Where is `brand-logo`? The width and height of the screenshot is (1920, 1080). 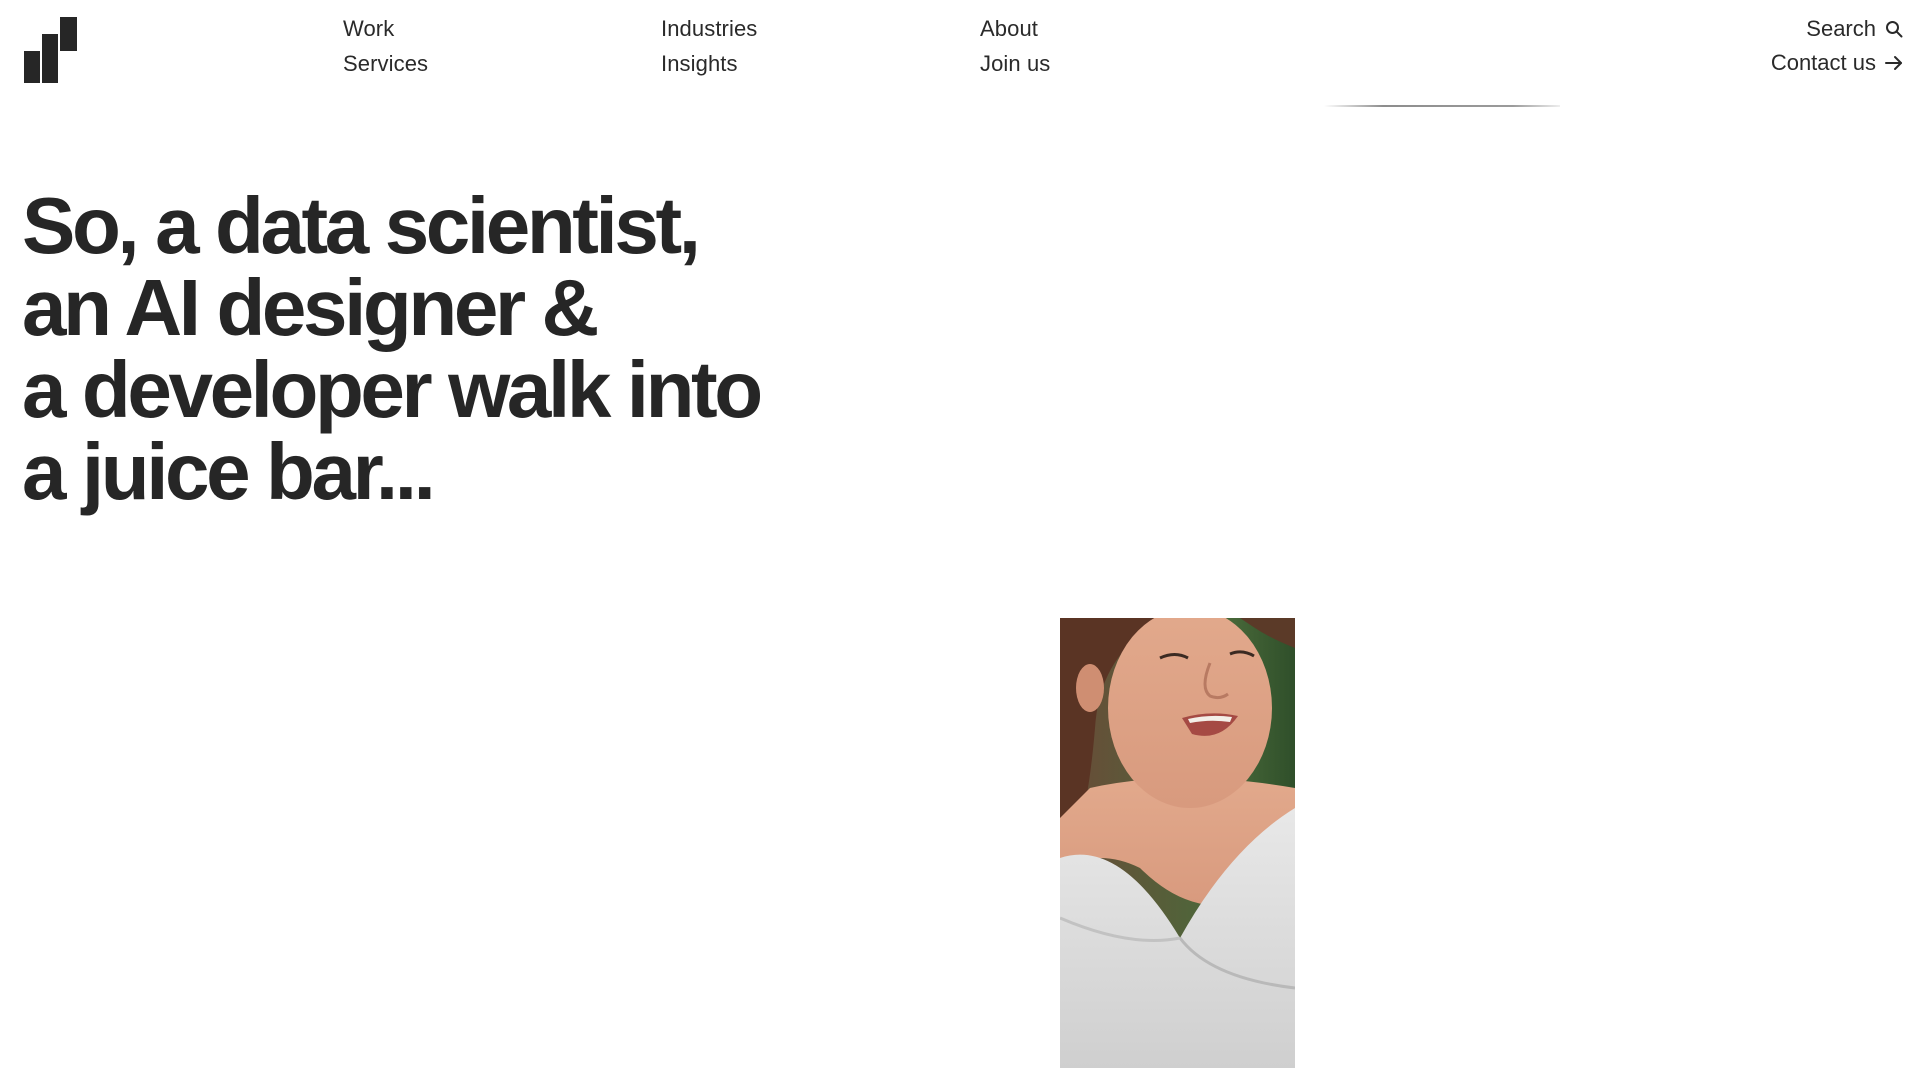 brand-logo is located at coordinates (50, 50).